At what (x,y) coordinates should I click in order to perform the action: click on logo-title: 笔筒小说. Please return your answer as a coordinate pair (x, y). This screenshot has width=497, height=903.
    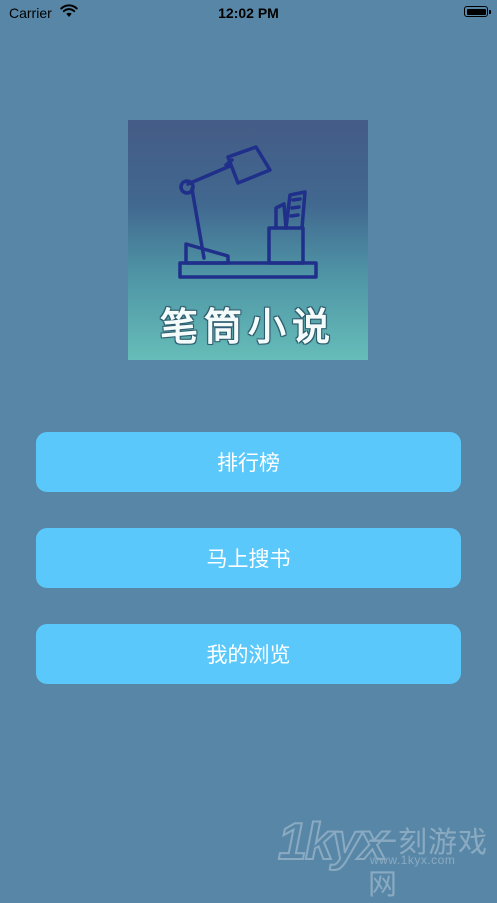
    Looking at the image, I should click on (247, 326).